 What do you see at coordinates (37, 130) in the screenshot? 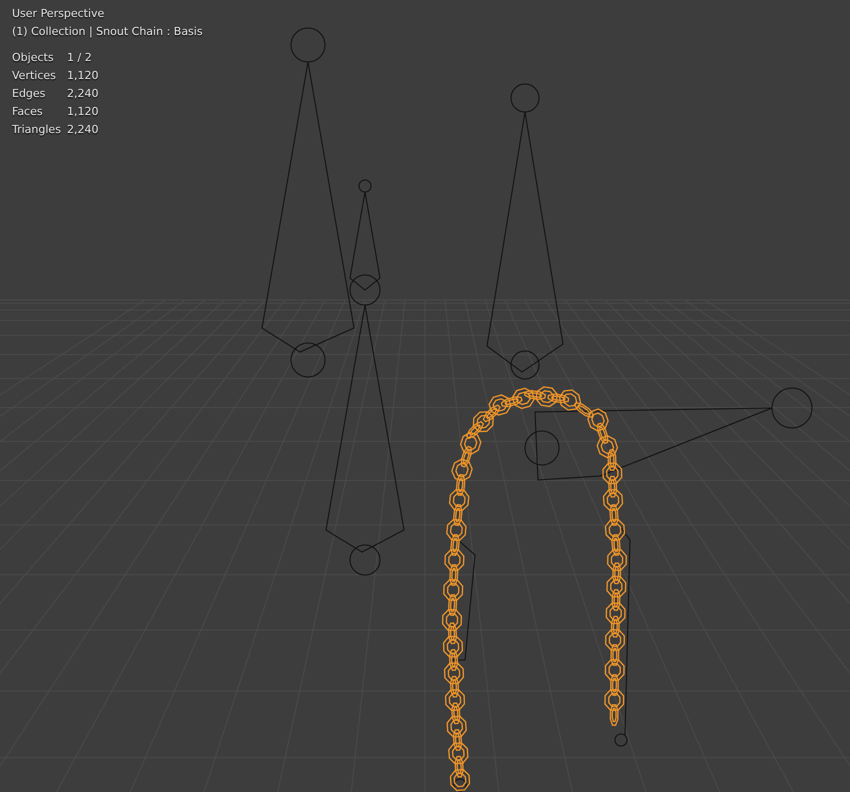
I see `stat-label: Triangles` at bounding box center [37, 130].